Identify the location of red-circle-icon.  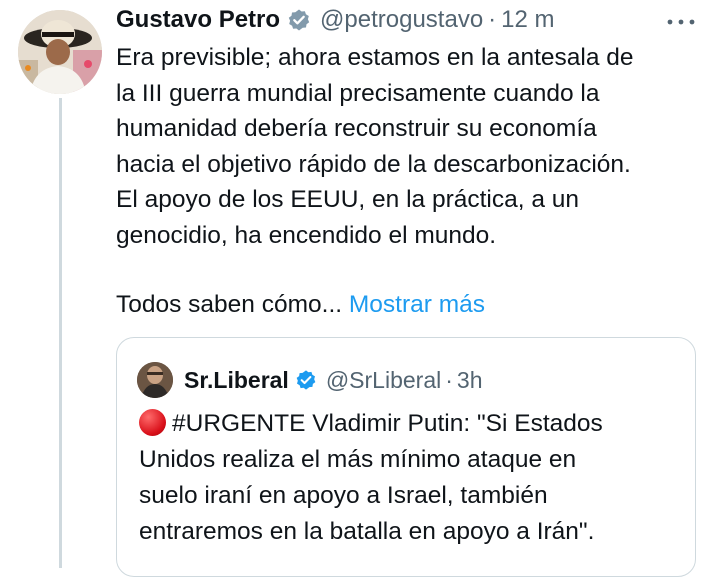
(152, 422).